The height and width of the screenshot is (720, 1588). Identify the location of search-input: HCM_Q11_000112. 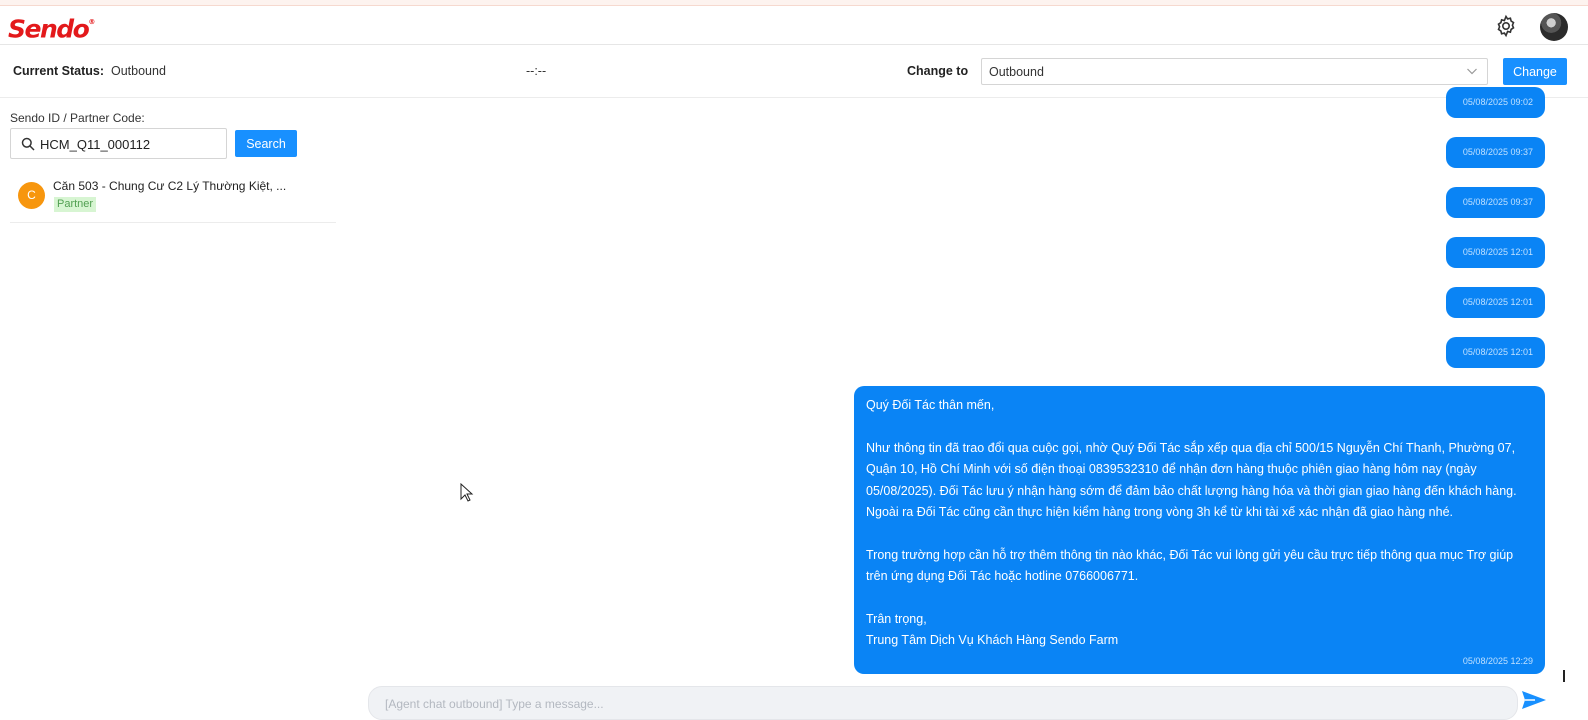
(118, 143).